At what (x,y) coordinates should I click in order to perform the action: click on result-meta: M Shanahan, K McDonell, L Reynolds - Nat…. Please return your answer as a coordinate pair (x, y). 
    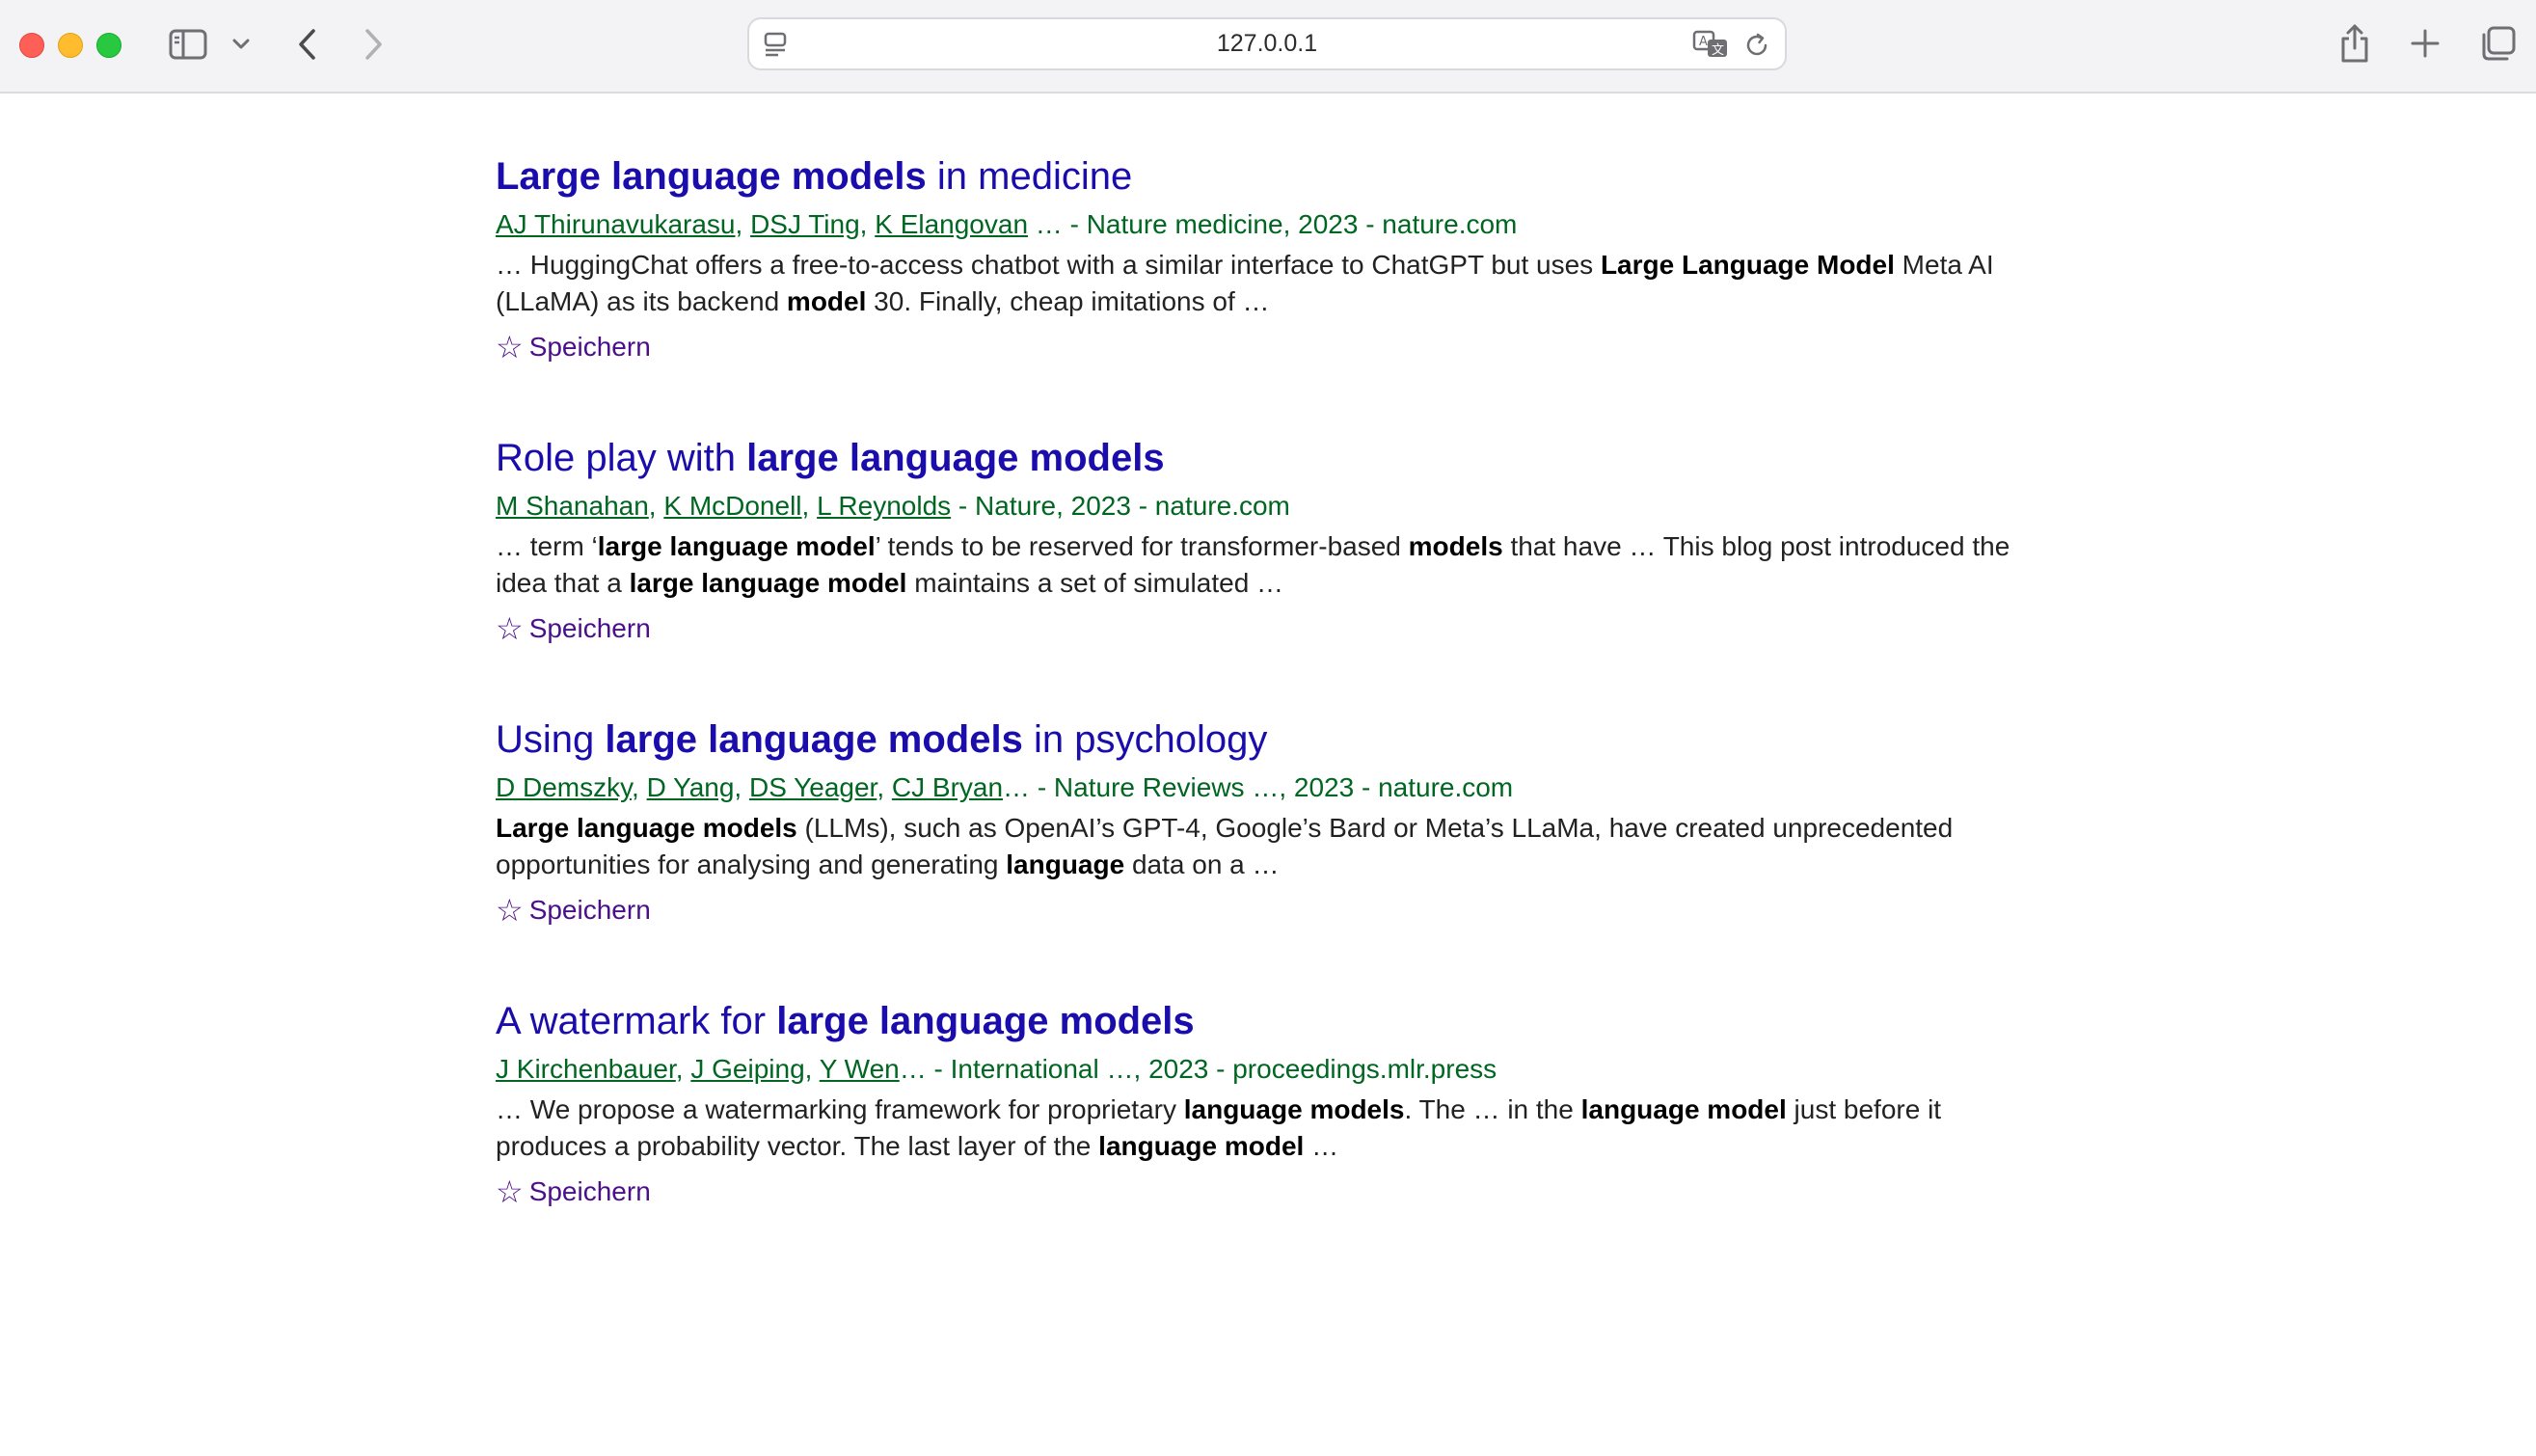
    Looking at the image, I should click on (893, 506).